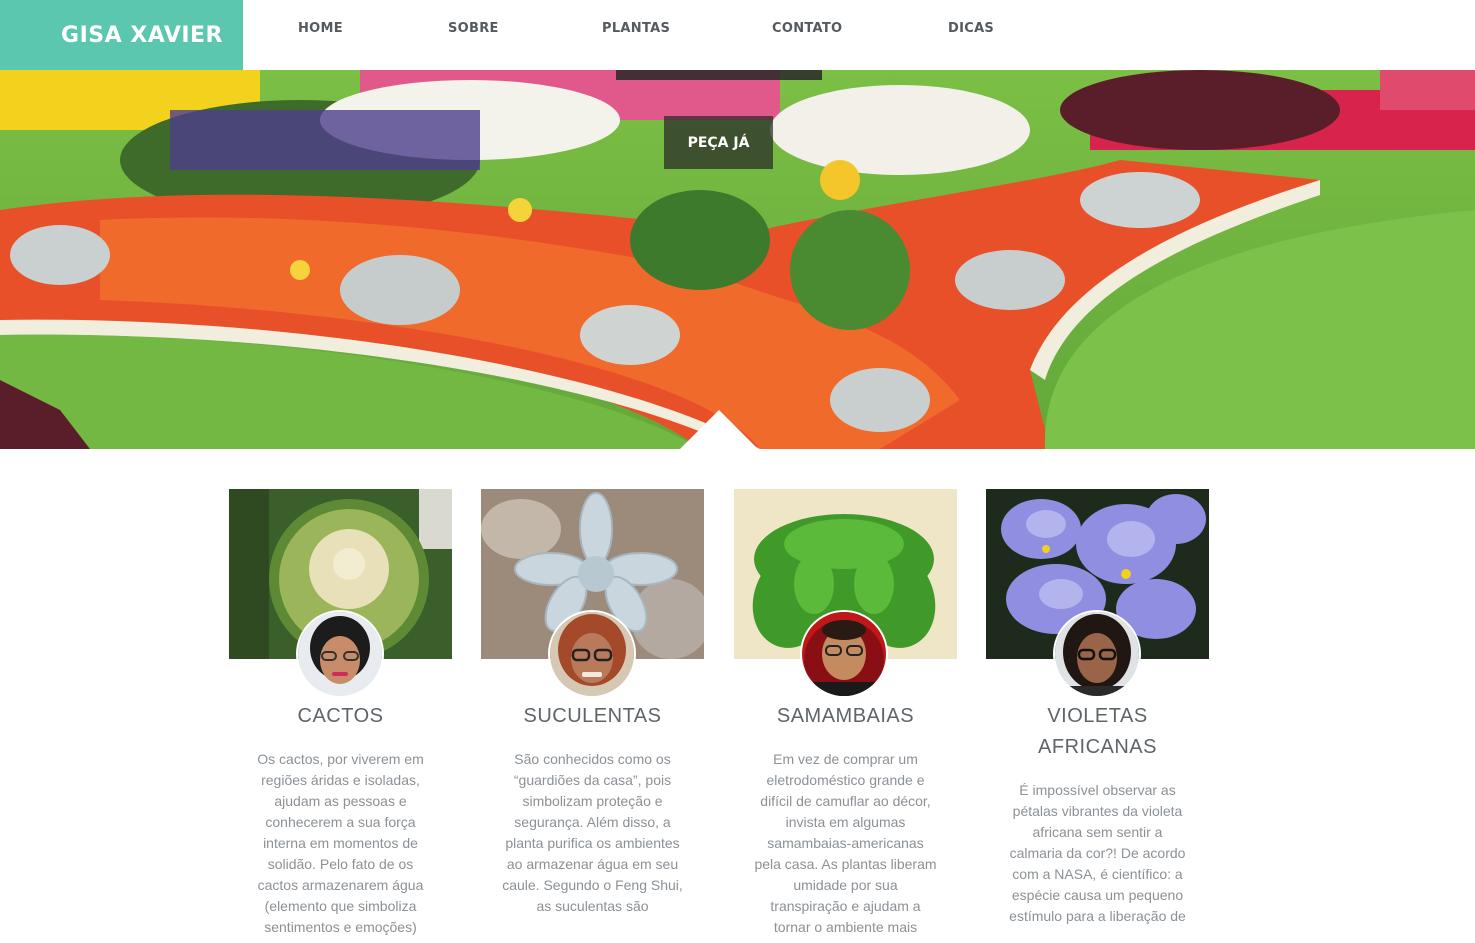 This screenshot has height=943, width=1475. Describe the element at coordinates (340, 716) in the screenshot. I see `card-cactos-title: CACTOS` at that location.